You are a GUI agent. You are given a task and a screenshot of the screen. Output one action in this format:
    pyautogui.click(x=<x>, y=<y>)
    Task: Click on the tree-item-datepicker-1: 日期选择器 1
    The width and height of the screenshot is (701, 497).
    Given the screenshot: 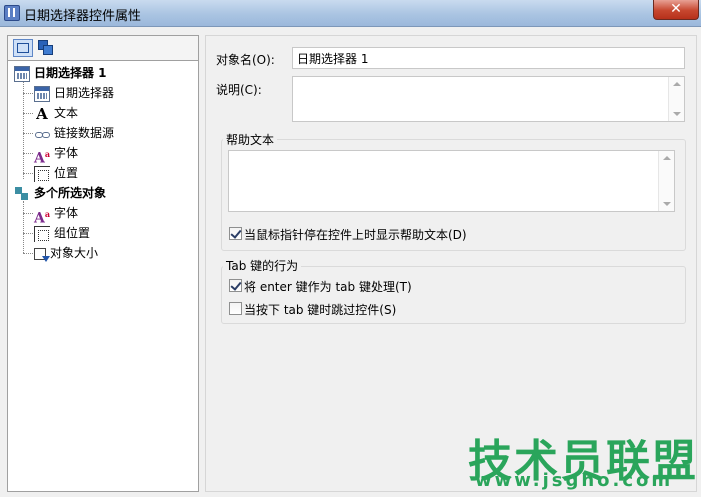 What is the action you would take?
    pyautogui.click(x=60, y=73)
    